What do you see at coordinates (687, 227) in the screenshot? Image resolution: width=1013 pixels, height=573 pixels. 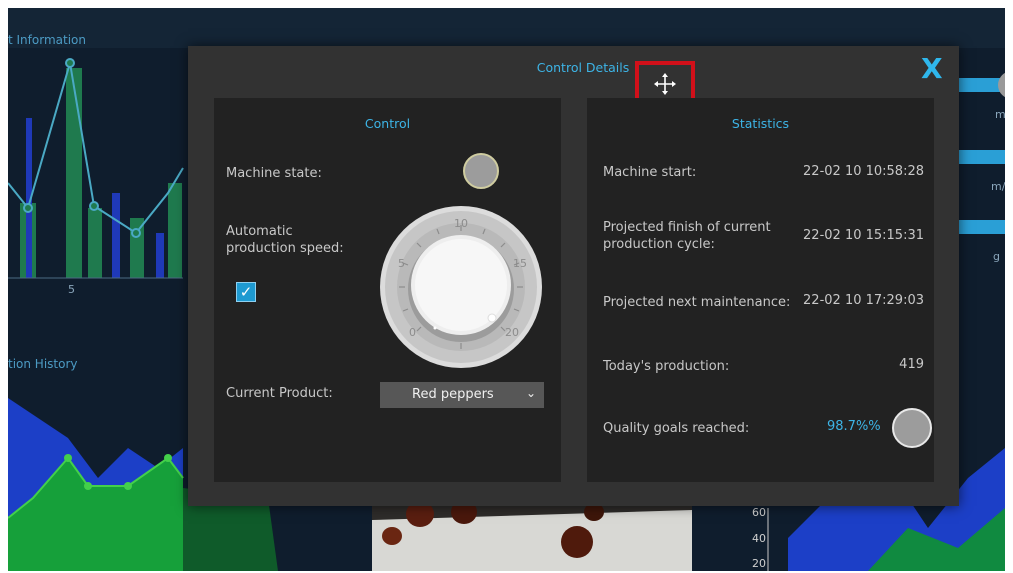 I see `projected-finish-label-line1: Projected finish of current` at bounding box center [687, 227].